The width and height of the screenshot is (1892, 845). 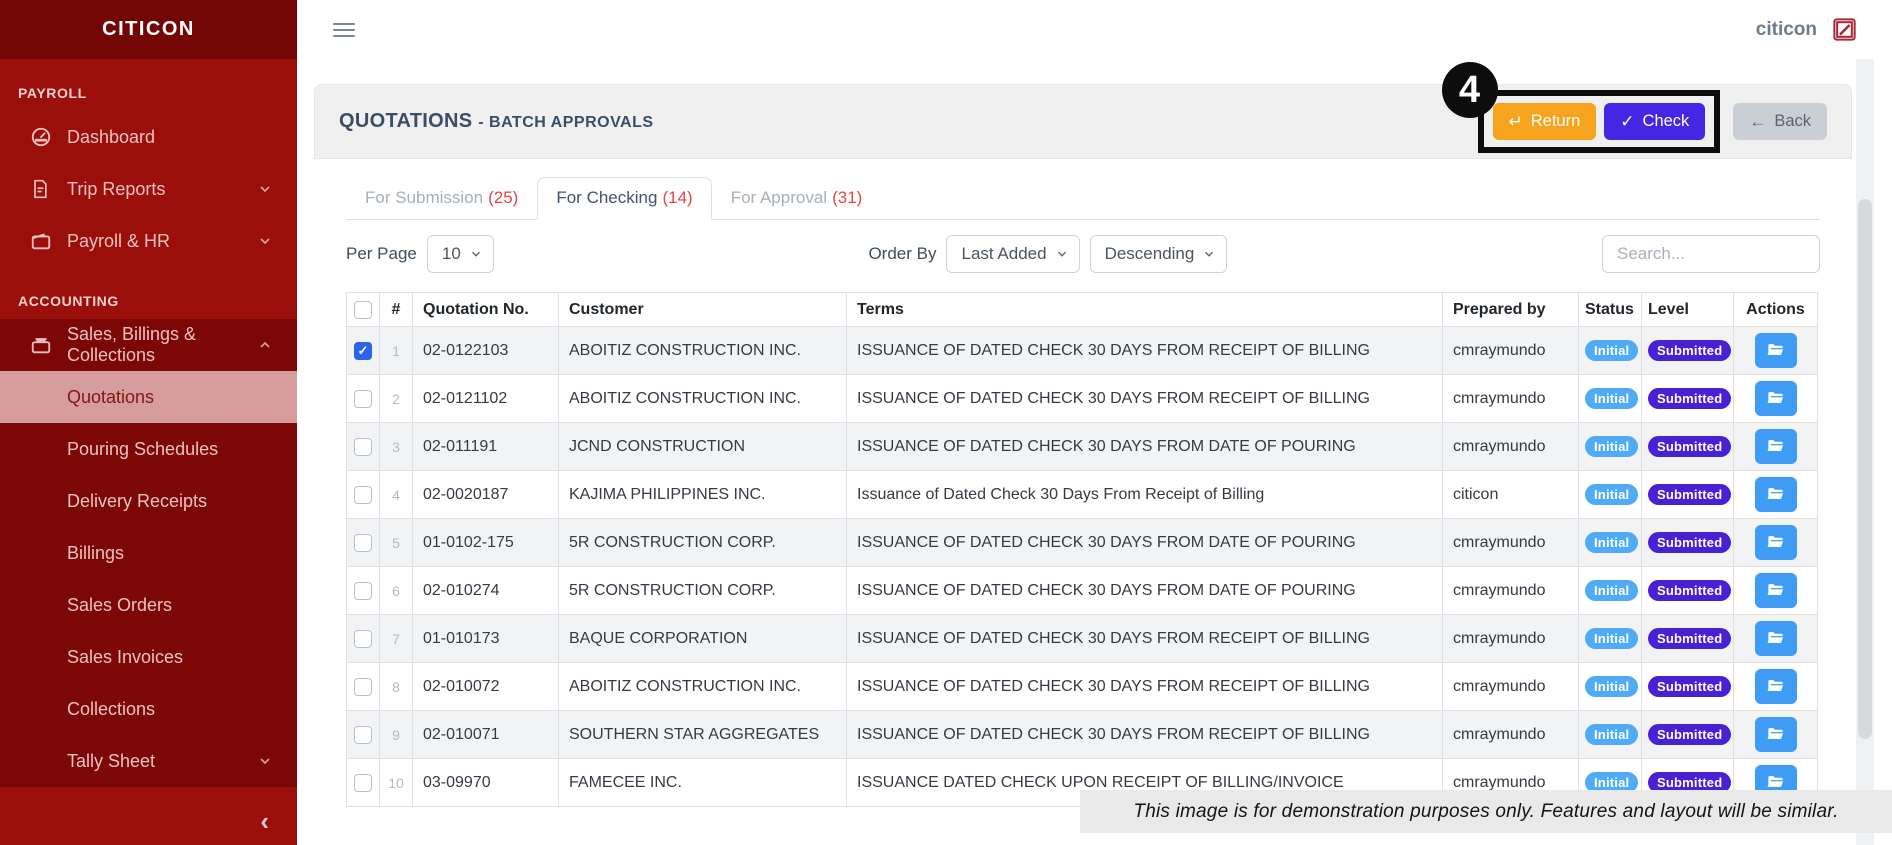 I want to click on collapse-sidebar-icon: ‹, so click(x=264, y=821).